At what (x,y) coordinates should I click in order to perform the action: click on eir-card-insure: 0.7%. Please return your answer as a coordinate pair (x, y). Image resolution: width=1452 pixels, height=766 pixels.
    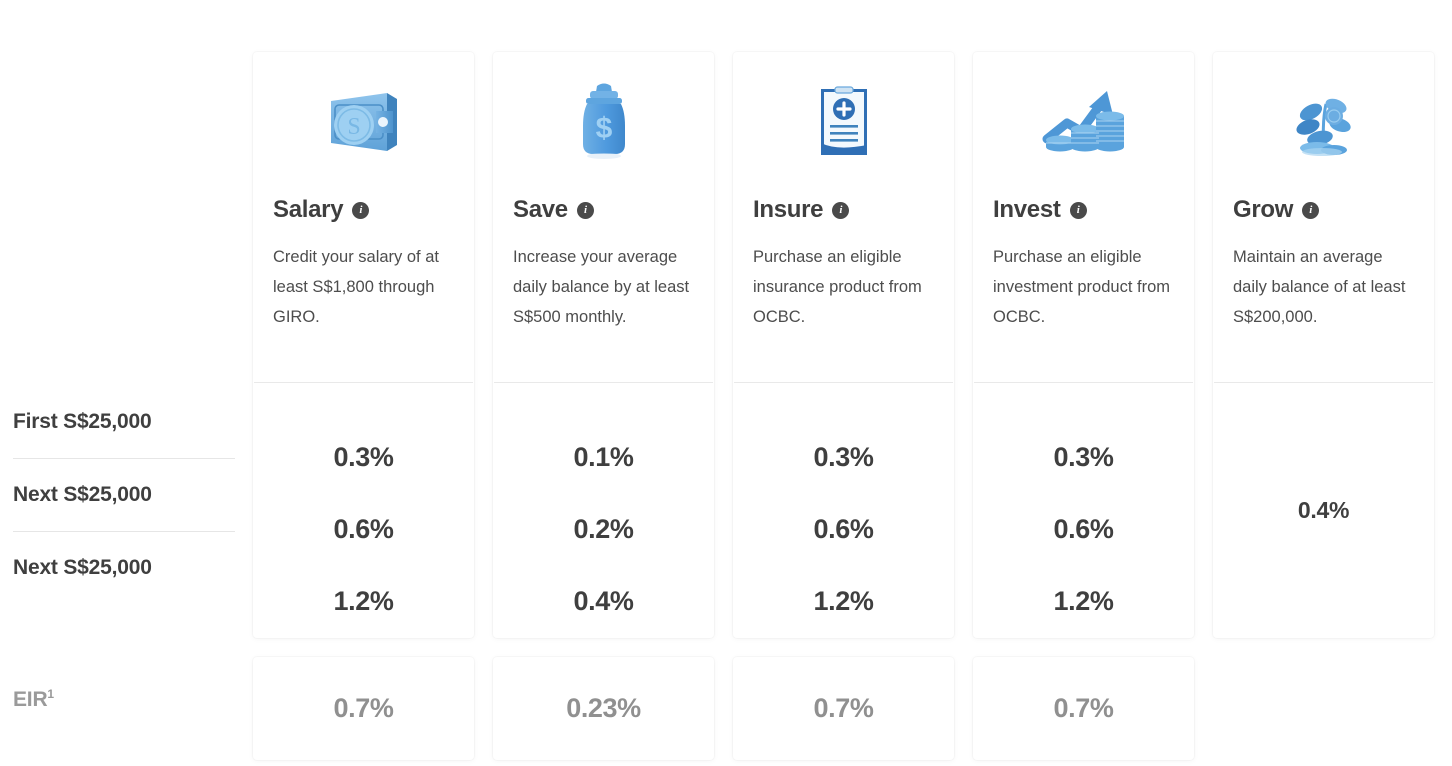
    Looking at the image, I should click on (843, 708).